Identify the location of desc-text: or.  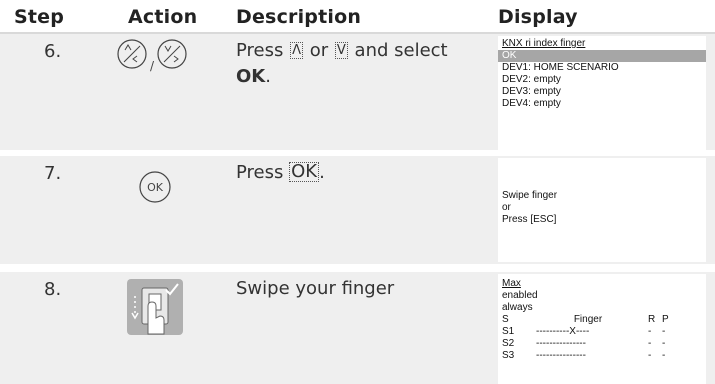
(319, 50).